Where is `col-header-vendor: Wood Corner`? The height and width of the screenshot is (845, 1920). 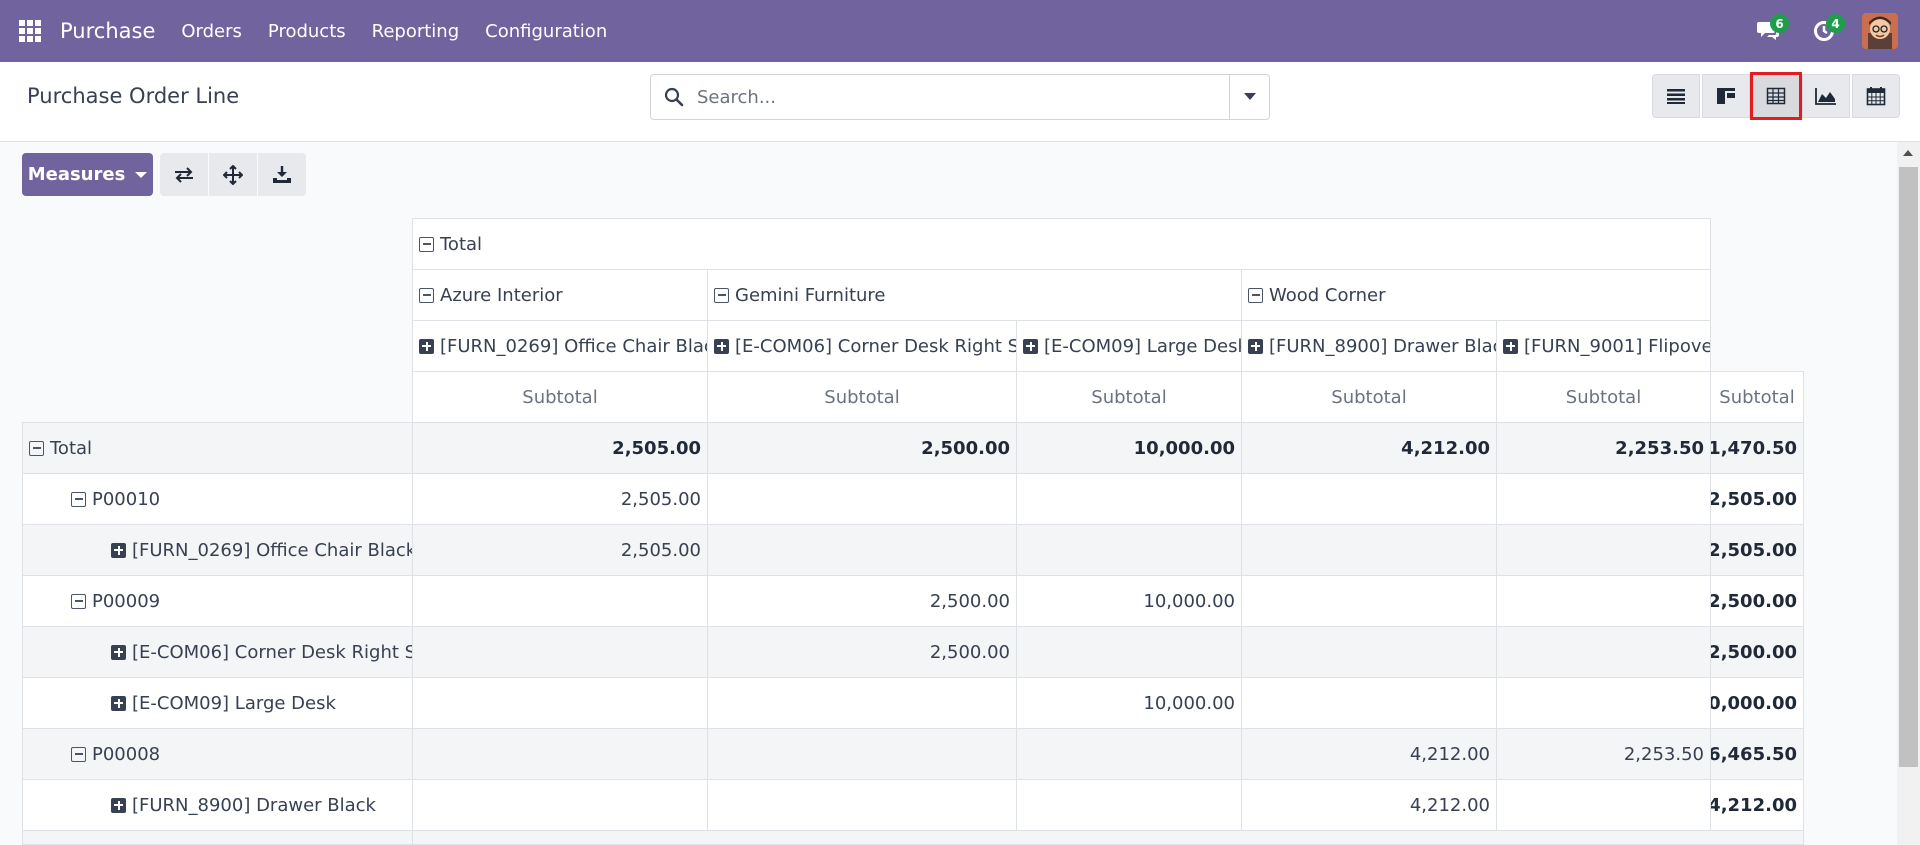
col-header-vendor: Wood Corner is located at coordinates (1476, 295).